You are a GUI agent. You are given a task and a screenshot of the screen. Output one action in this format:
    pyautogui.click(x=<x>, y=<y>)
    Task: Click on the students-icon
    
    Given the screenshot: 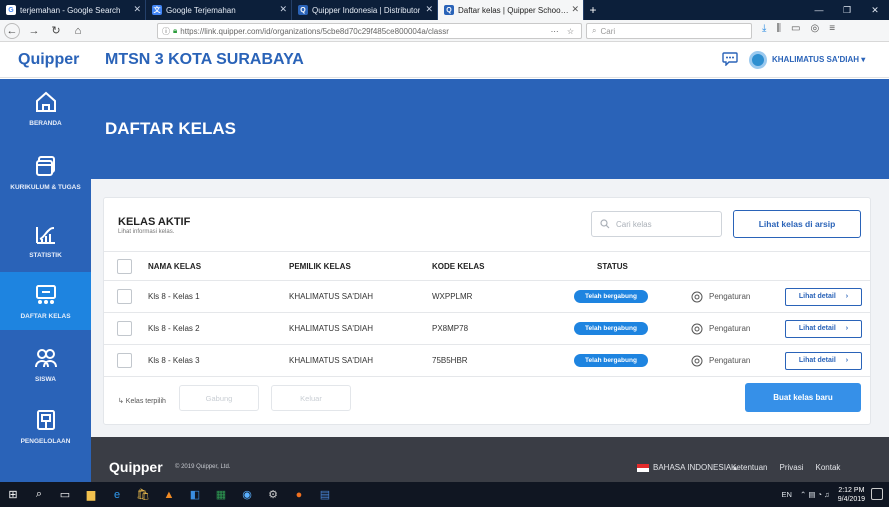 What is the action you would take?
    pyautogui.click(x=45, y=357)
    